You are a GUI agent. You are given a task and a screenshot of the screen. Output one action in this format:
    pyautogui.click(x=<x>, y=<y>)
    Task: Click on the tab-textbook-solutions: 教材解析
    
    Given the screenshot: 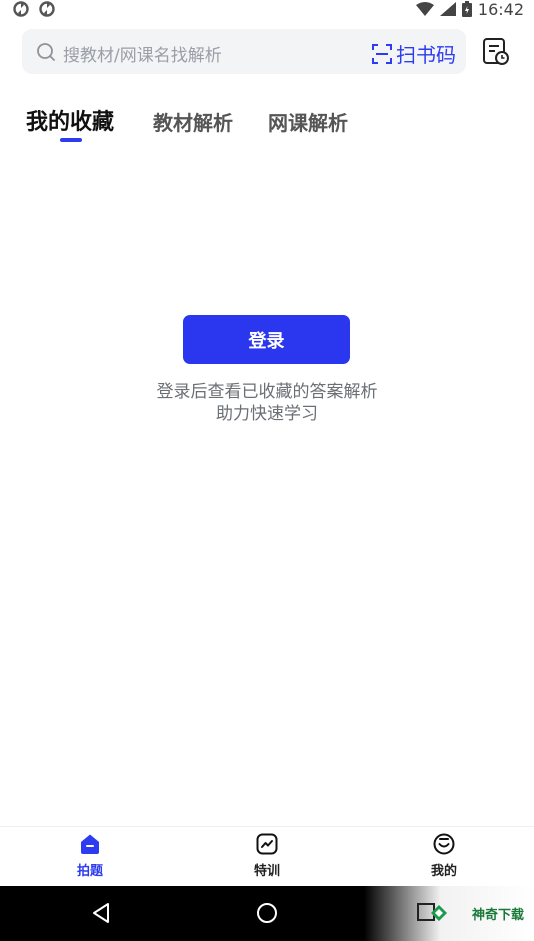 What is the action you would take?
    pyautogui.click(x=193, y=121)
    